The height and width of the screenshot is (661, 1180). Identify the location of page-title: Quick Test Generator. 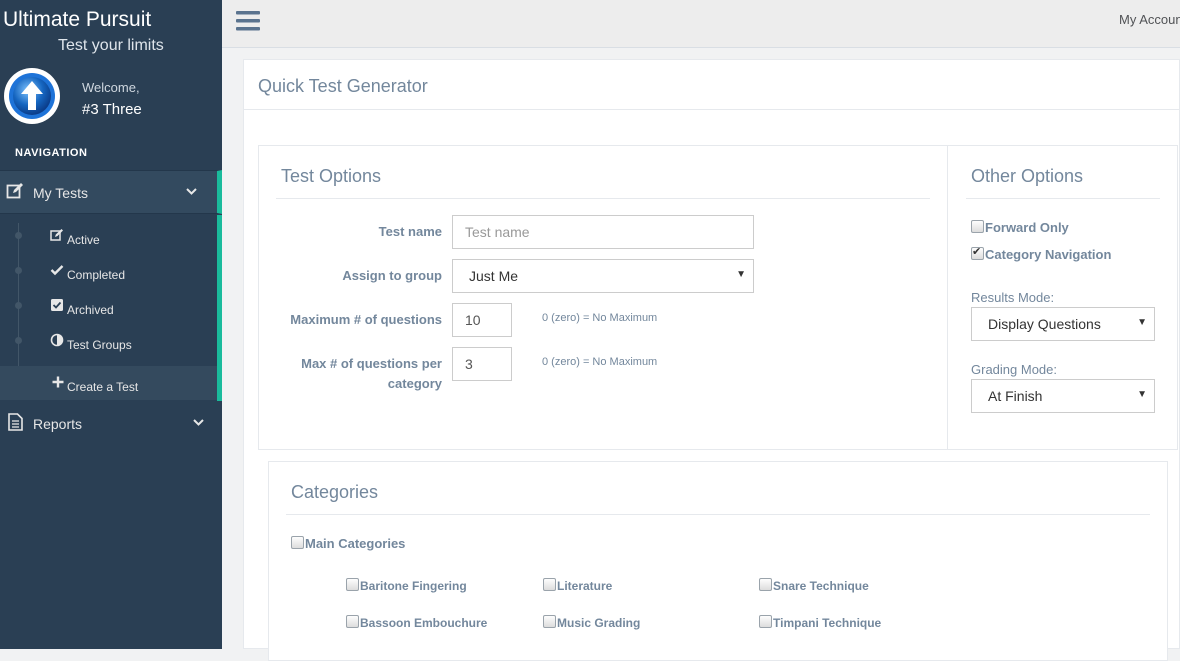
(343, 86).